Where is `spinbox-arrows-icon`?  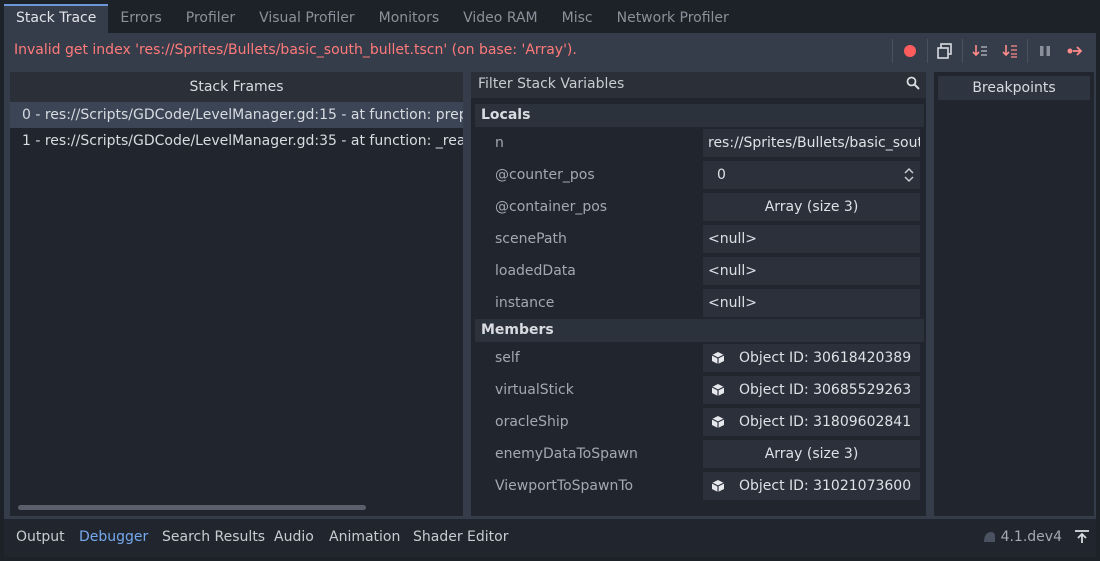 spinbox-arrows-icon is located at coordinates (909, 175).